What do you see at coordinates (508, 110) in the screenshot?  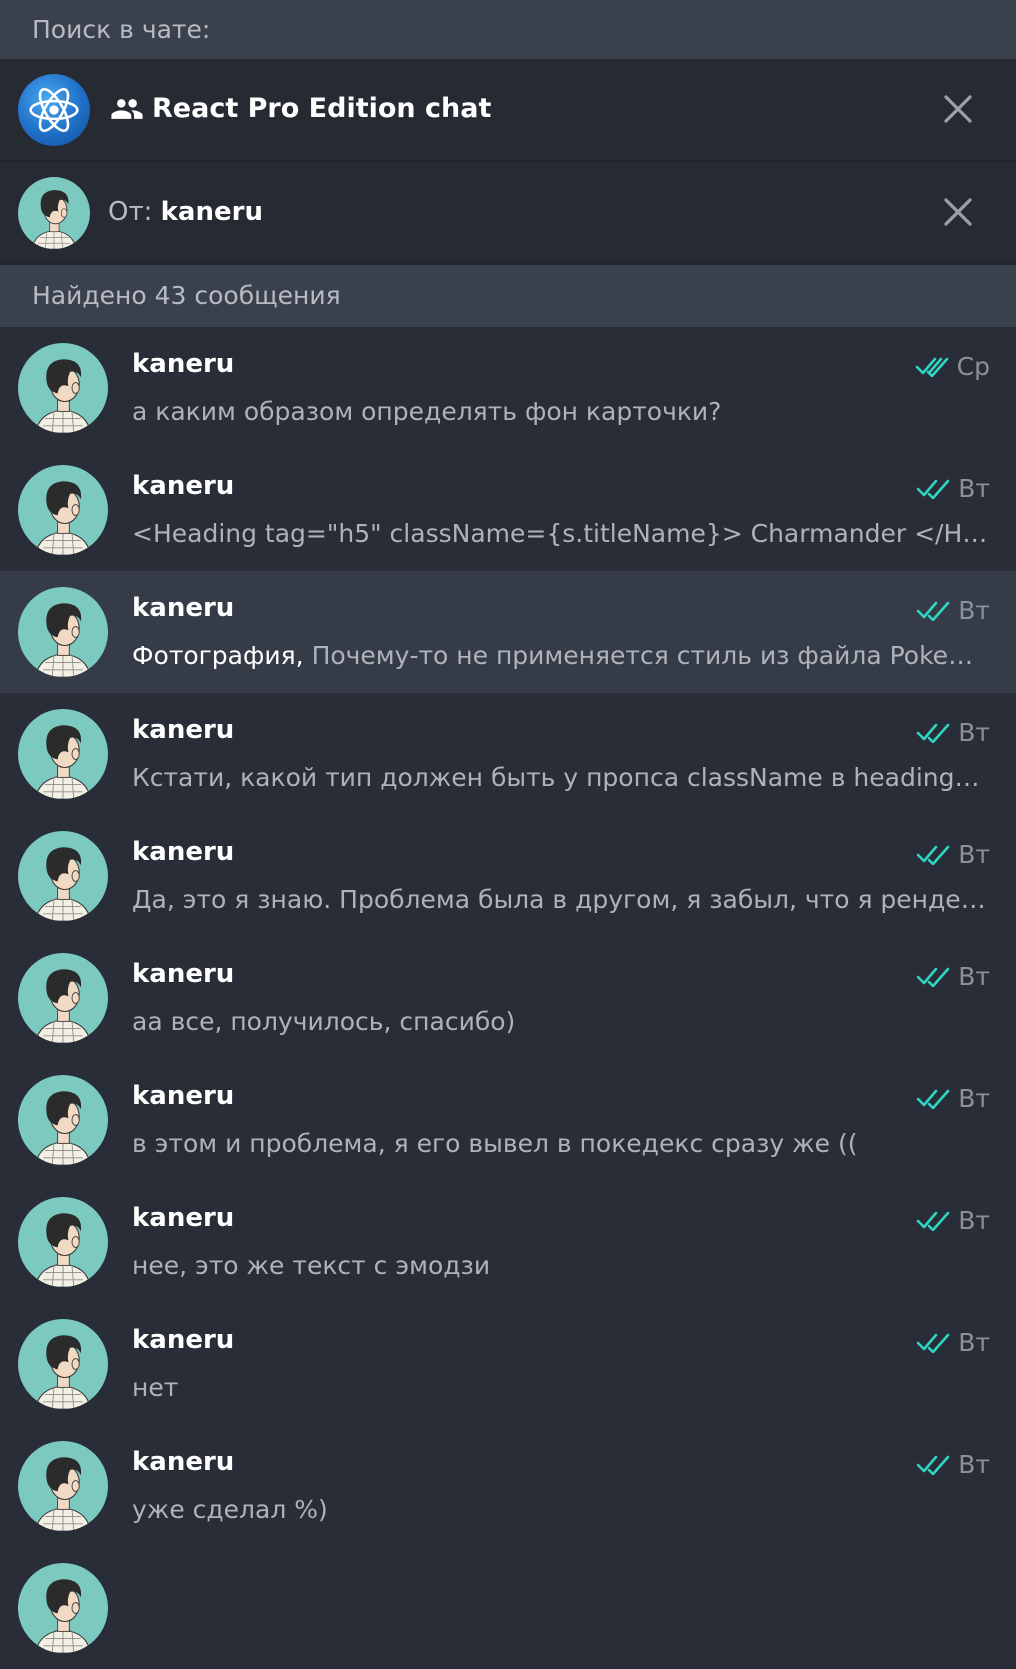 I see `chat-filter-row: React Pro Edition chat` at bounding box center [508, 110].